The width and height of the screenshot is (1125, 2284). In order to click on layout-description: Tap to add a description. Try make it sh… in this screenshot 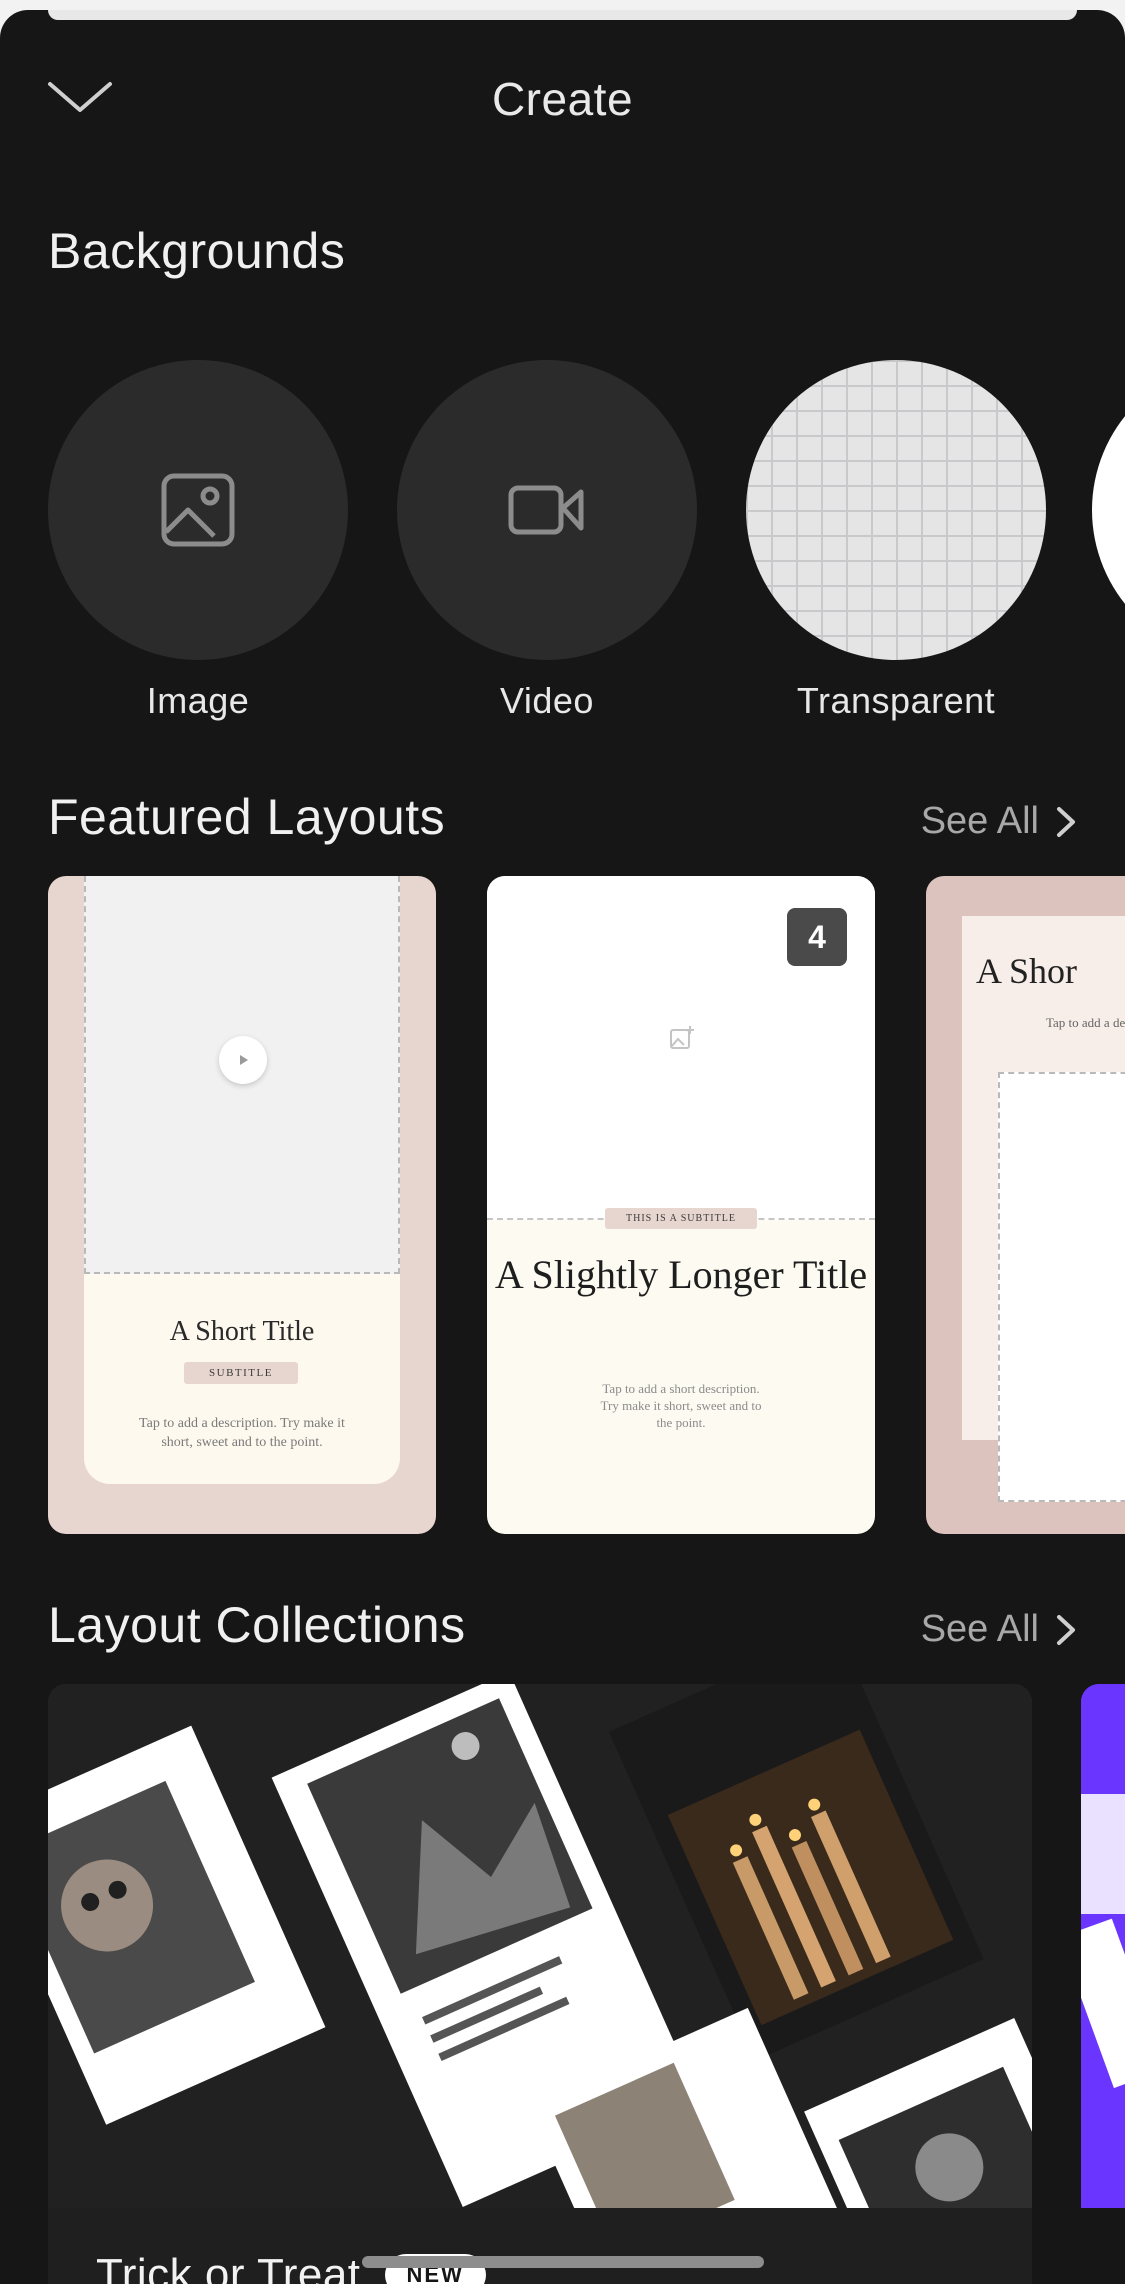, I will do `click(242, 1433)`.